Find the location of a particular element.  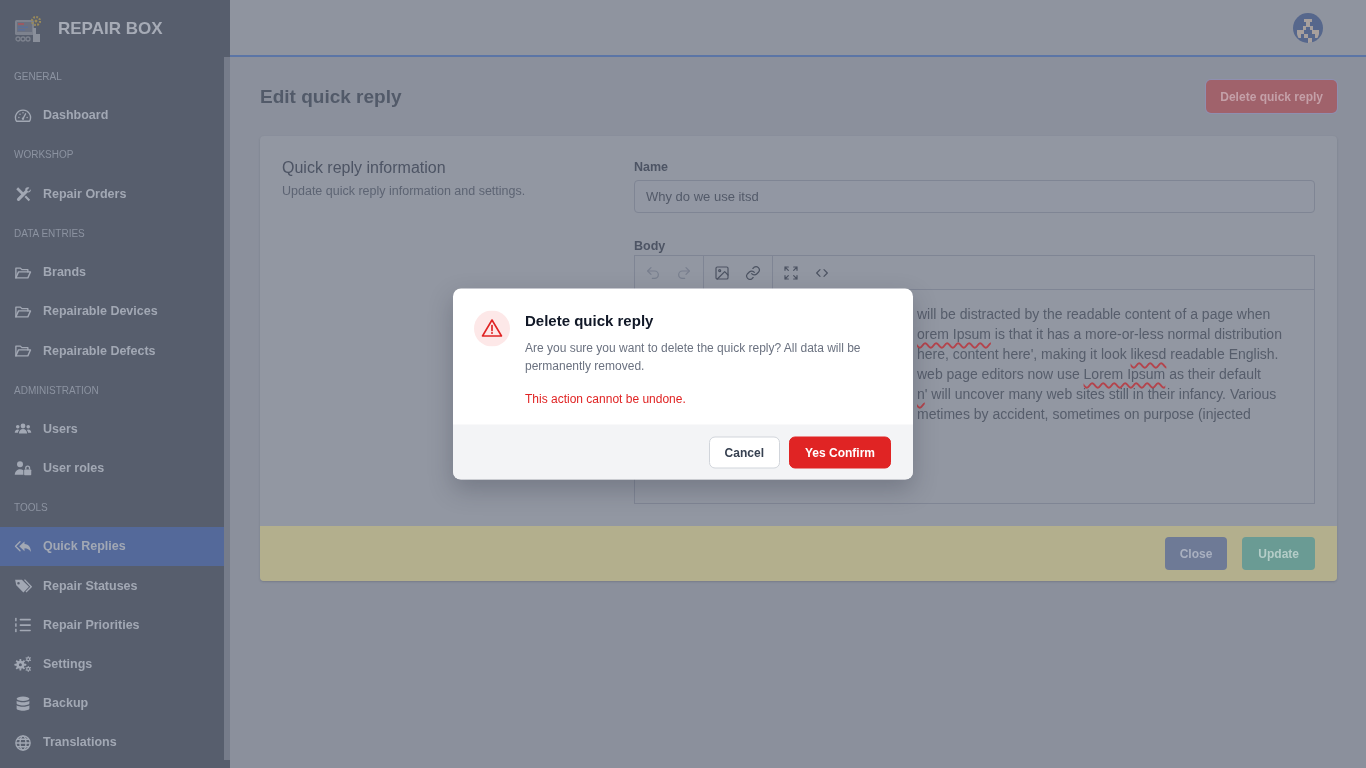

body-text-line: n' will uncover many web sites still in their infancy. Various is located at coordinates (1097, 394).